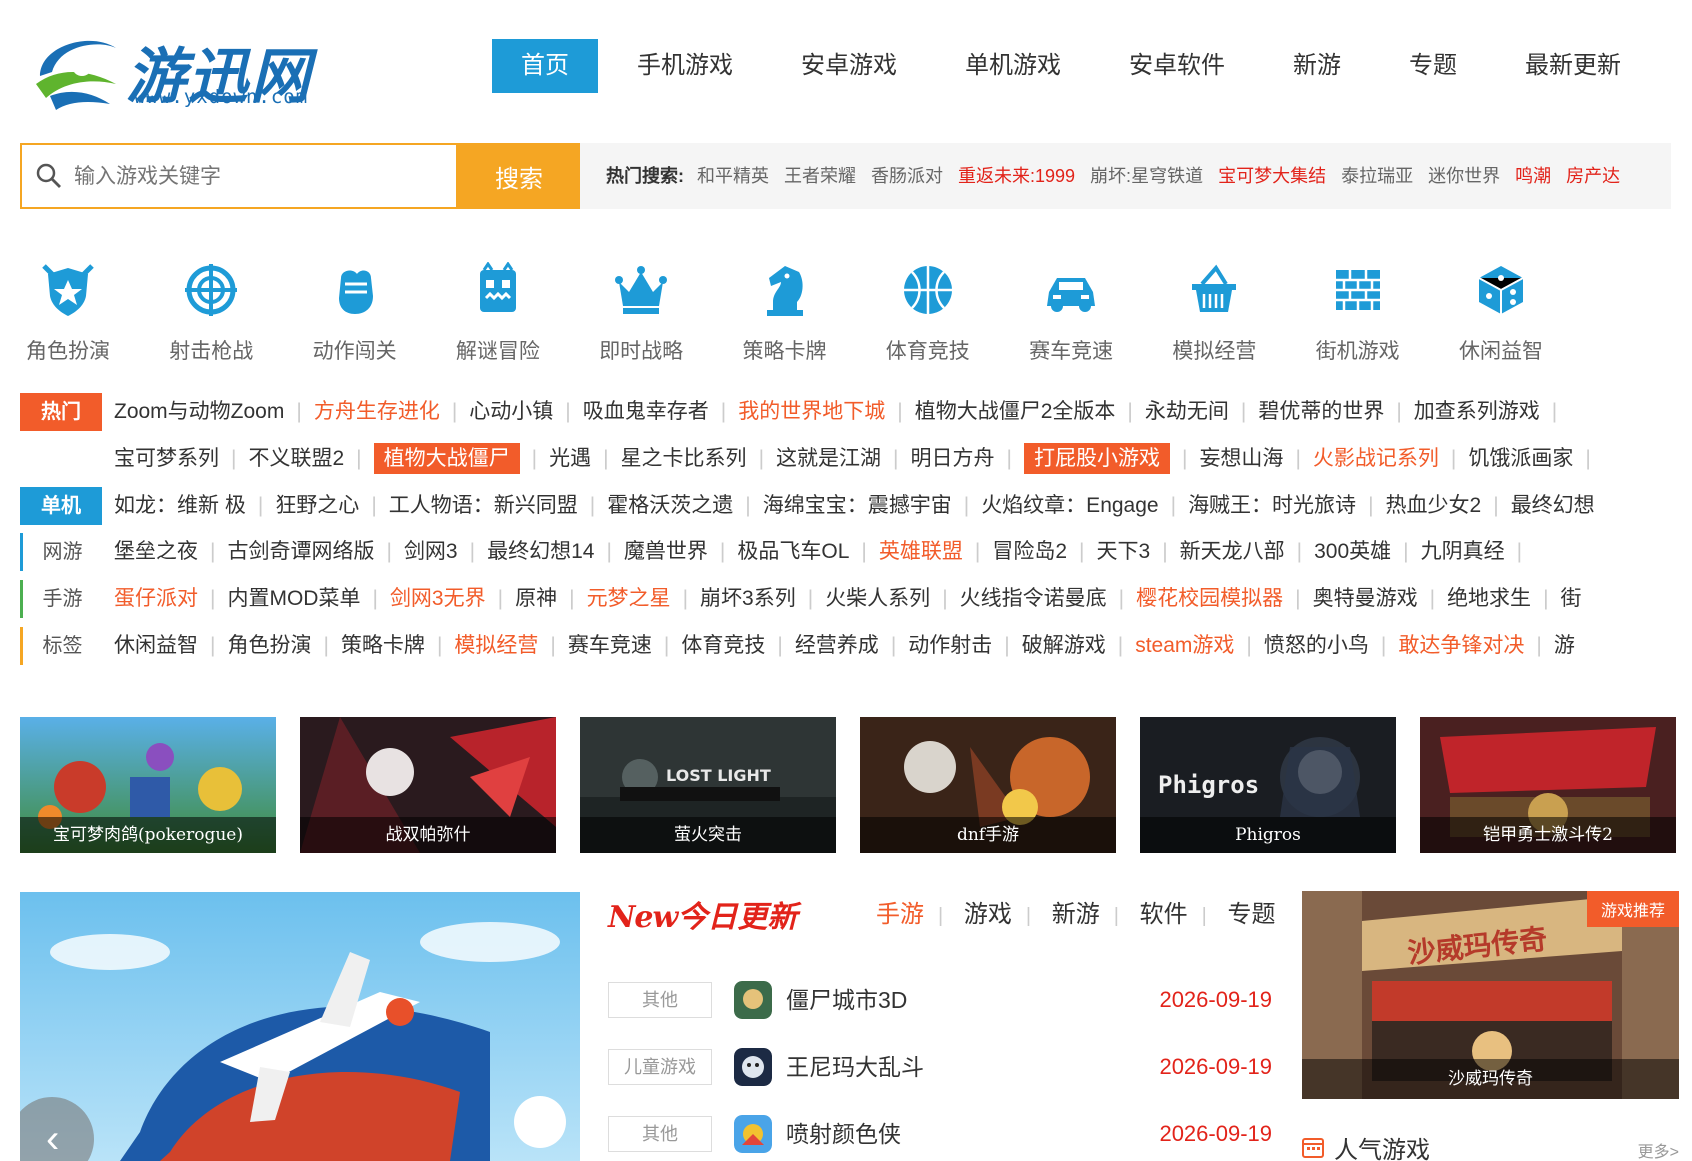 The width and height of the screenshot is (1692, 1161). Describe the element at coordinates (1232, 551) in the screenshot. I see `tag-link: 新天龙八部` at that location.